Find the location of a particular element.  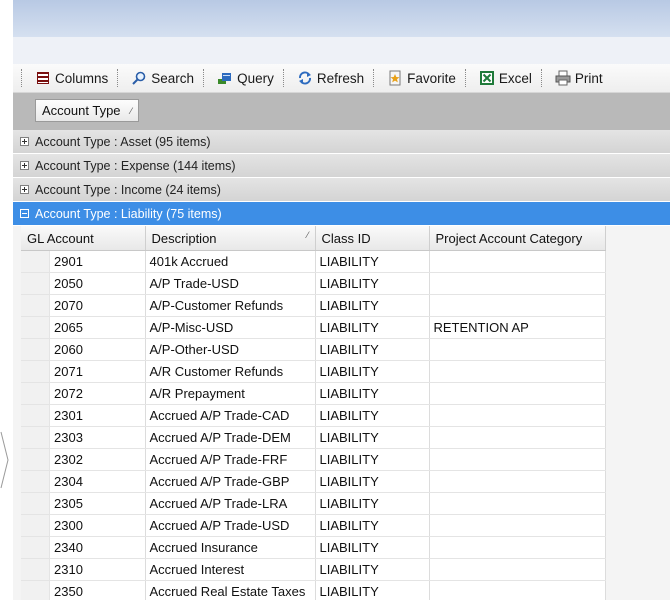

cell-description: Accrued Interest is located at coordinates (230, 569).